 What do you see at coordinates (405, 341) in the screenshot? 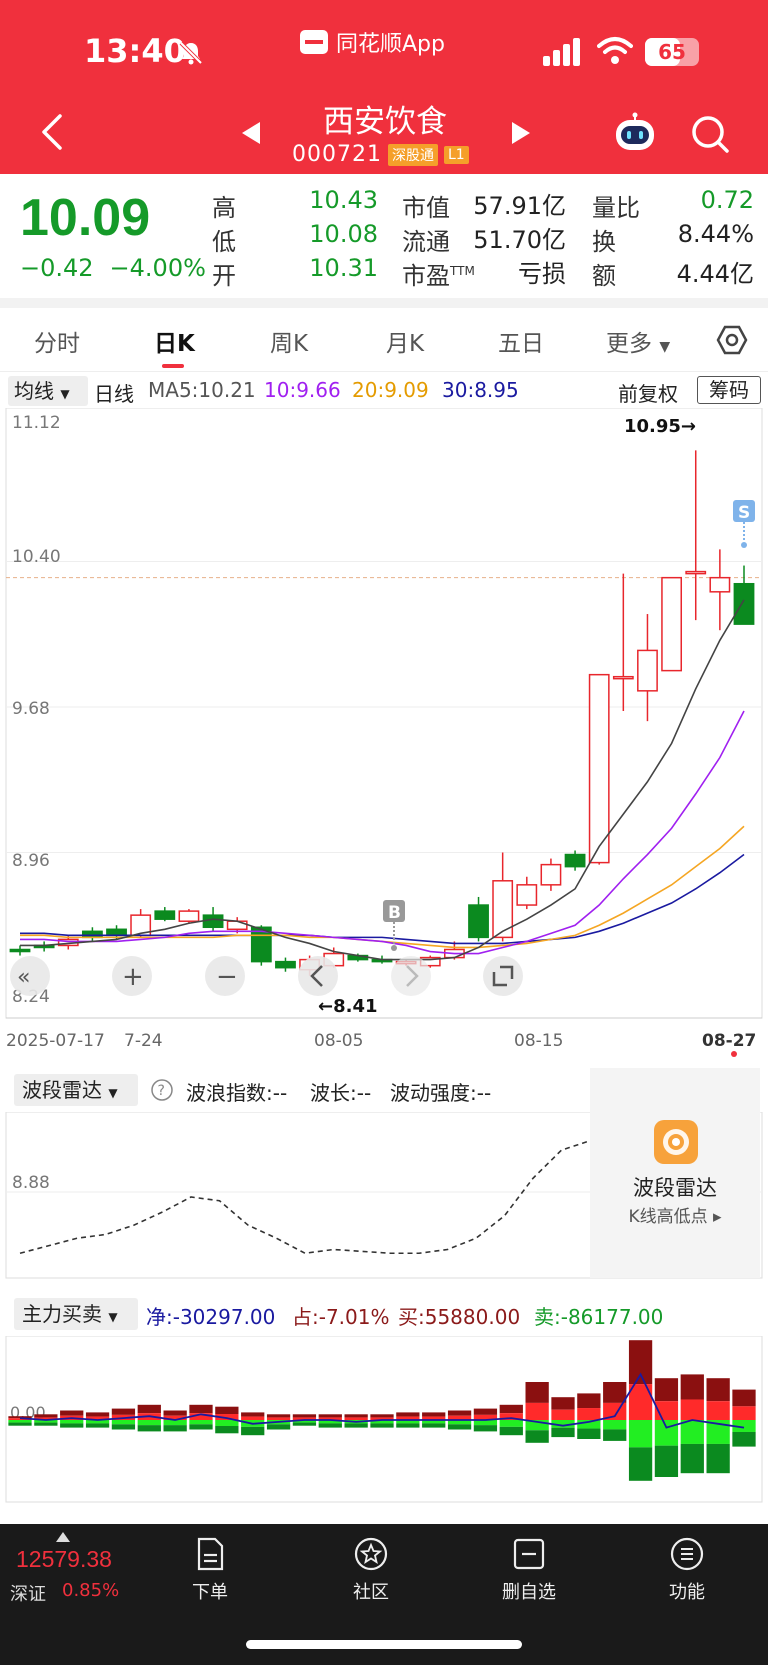
I see `tab-monthly-k: 月K` at bounding box center [405, 341].